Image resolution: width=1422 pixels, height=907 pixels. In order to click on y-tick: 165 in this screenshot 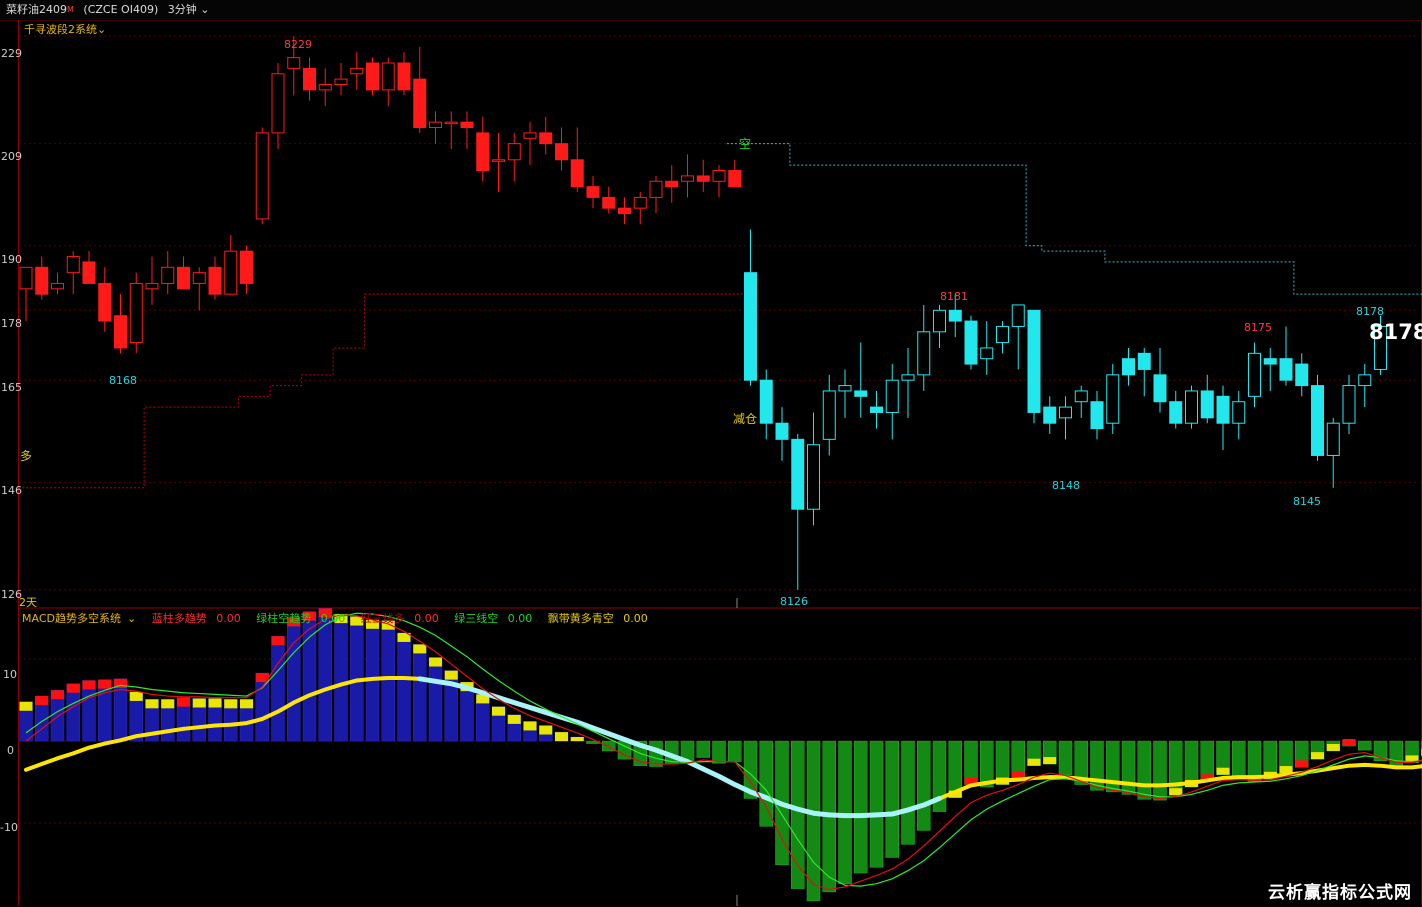, I will do `click(11, 387)`.